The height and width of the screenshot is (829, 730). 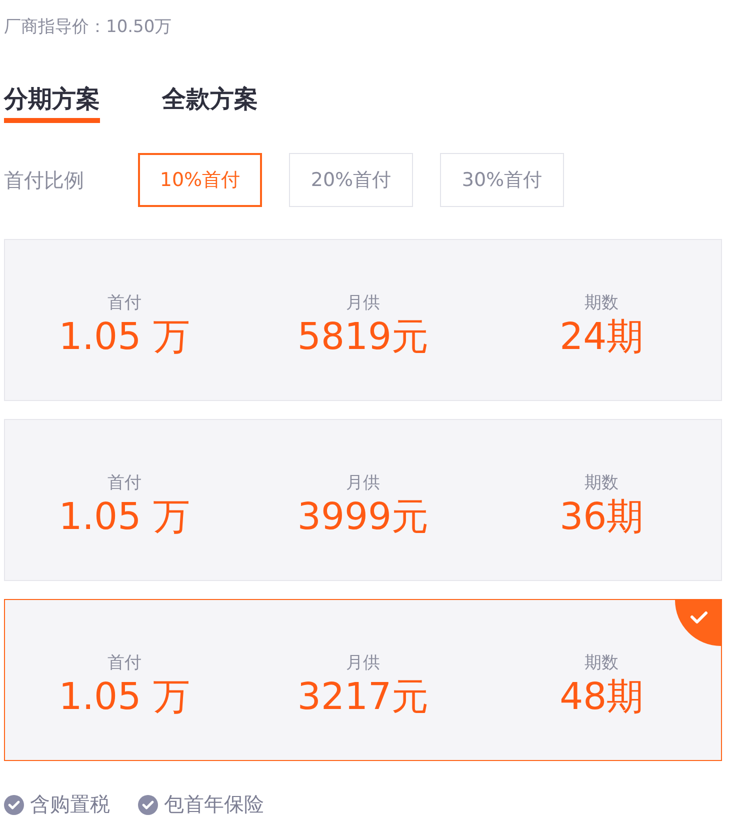 What do you see at coordinates (88, 27) in the screenshot?
I see `guide-price: 厂商指导价：10.50万` at bounding box center [88, 27].